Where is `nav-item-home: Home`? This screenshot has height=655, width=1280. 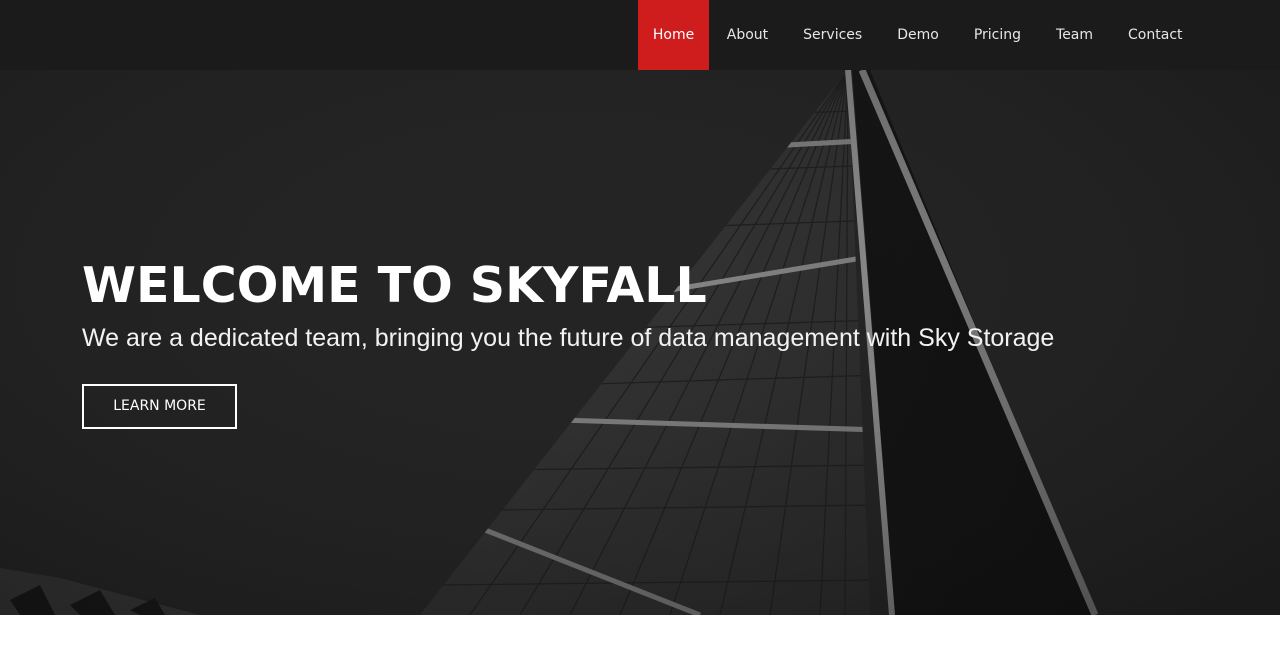
nav-item-home: Home is located at coordinates (673, 35).